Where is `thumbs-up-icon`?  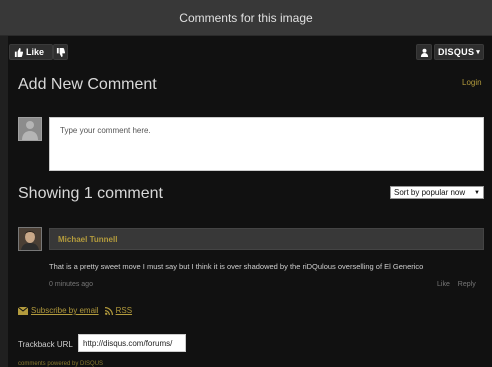 thumbs-up-icon is located at coordinates (18, 52).